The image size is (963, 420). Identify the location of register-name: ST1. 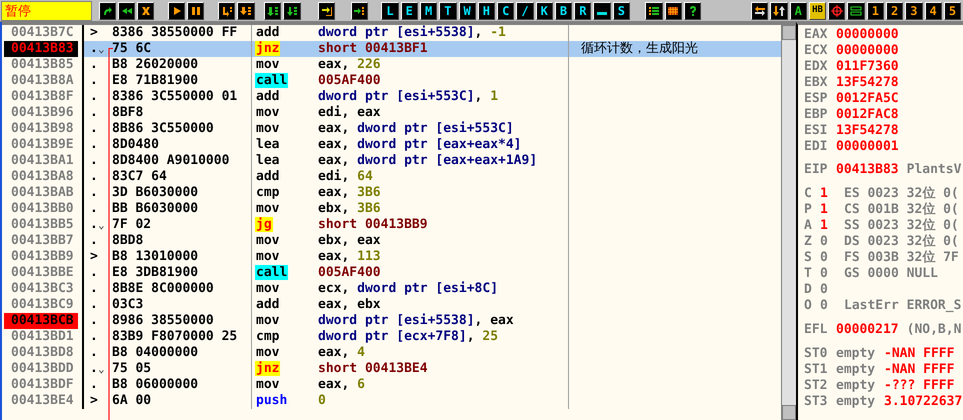
(816, 370).